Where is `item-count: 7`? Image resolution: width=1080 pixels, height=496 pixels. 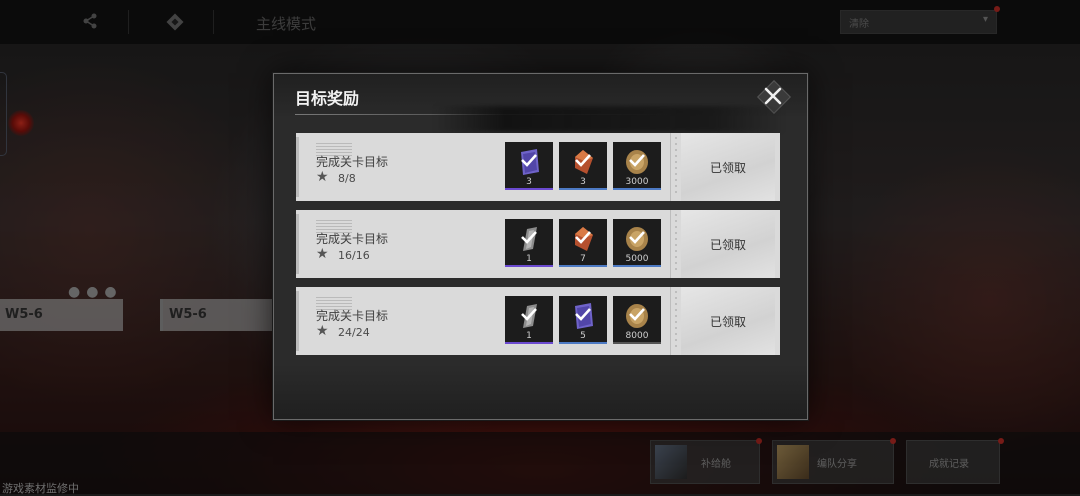 item-count: 7 is located at coordinates (583, 260).